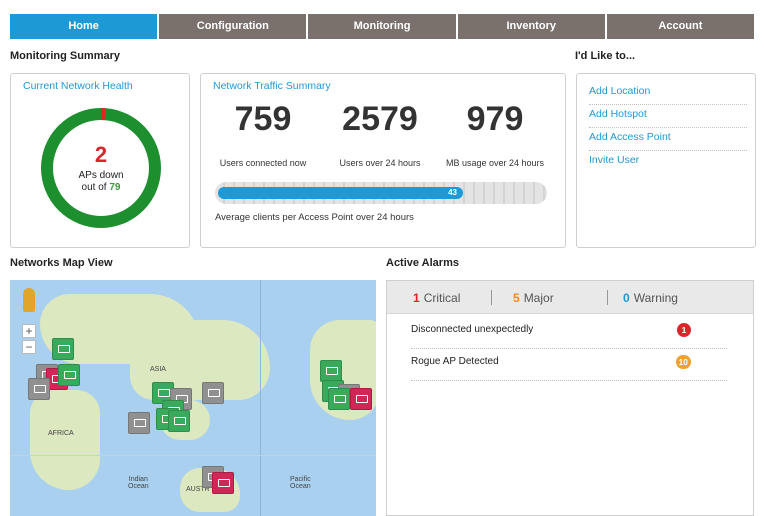 This screenshot has width=780, height=516. What do you see at coordinates (380, 163) in the screenshot?
I see `users-24h-label: Users over 24 hours` at bounding box center [380, 163].